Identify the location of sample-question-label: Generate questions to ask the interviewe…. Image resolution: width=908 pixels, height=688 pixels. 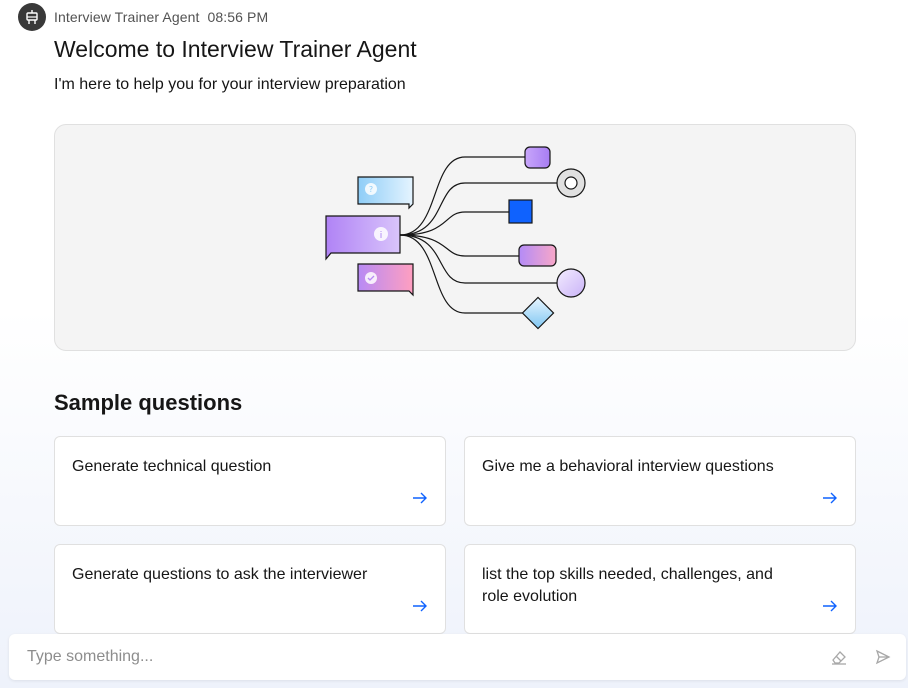
(220, 574).